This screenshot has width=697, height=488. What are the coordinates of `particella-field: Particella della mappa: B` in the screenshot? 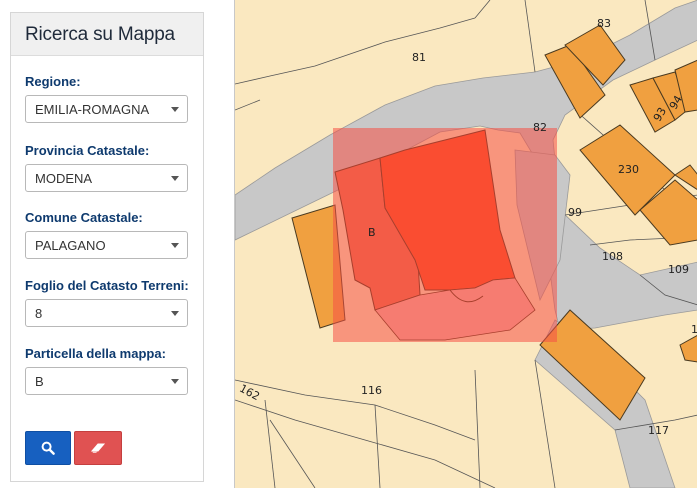 It's located at (107, 370).